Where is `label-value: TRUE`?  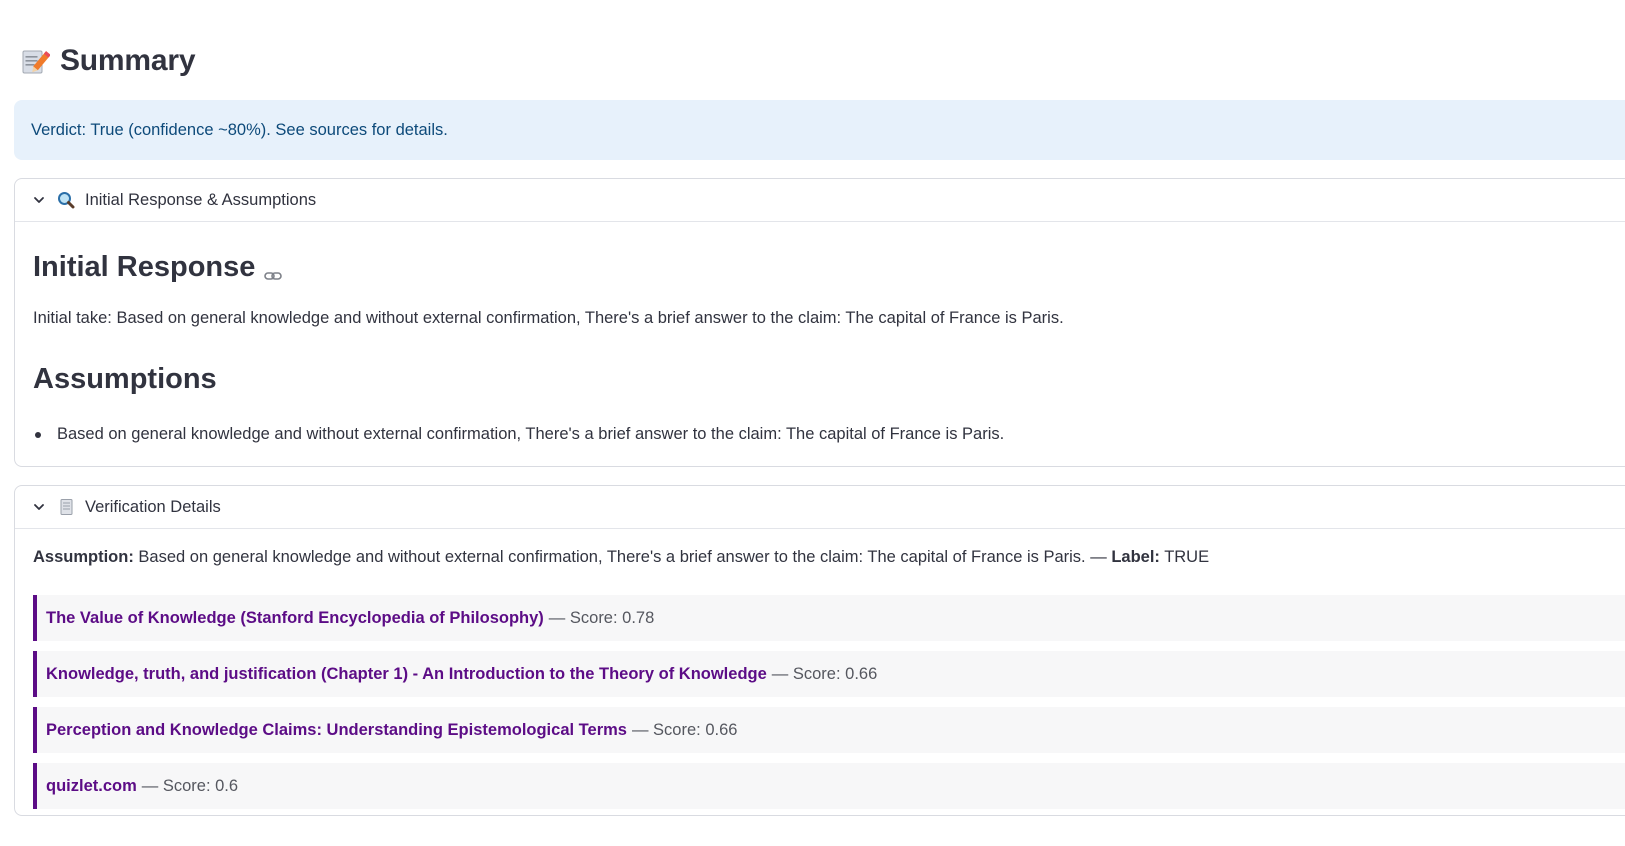
label-value: TRUE is located at coordinates (1184, 557).